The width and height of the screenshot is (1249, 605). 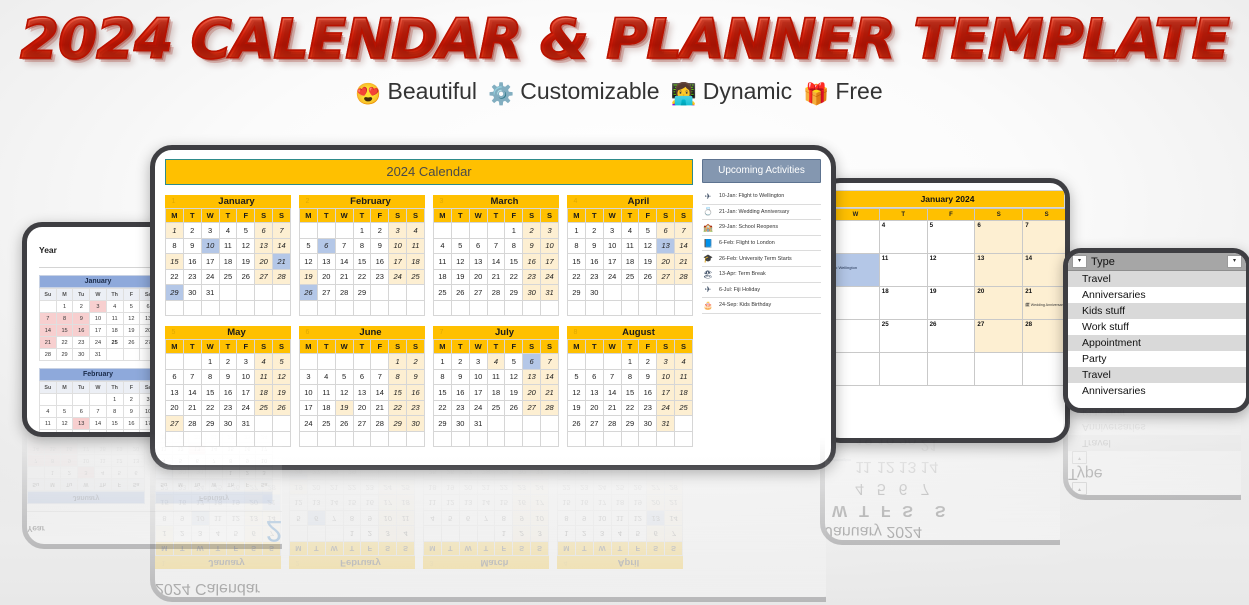 What do you see at coordinates (387, 518) in the screenshot?
I see `day-cell: 10` at bounding box center [387, 518].